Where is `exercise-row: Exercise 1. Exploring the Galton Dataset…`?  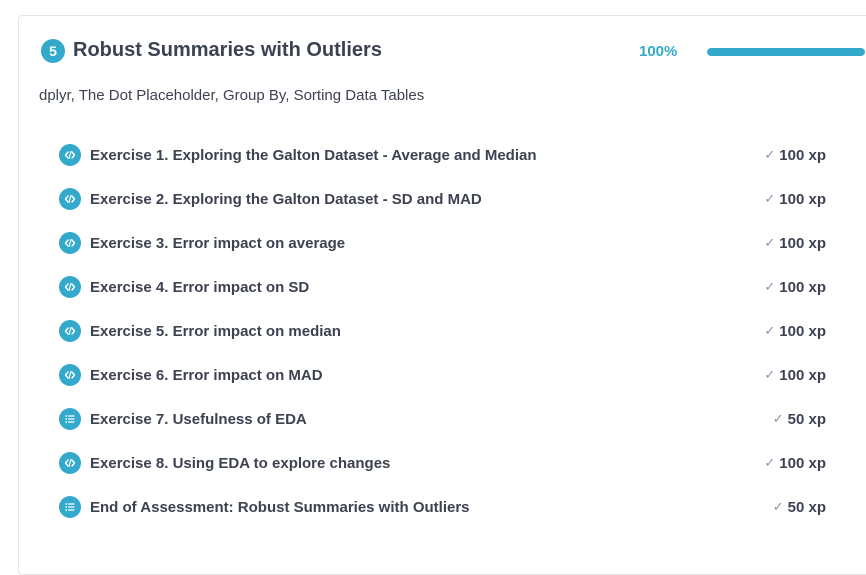
exercise-row: Exercise 1. Exploring the Galton Dataset… is located at coordinates (444, 155).